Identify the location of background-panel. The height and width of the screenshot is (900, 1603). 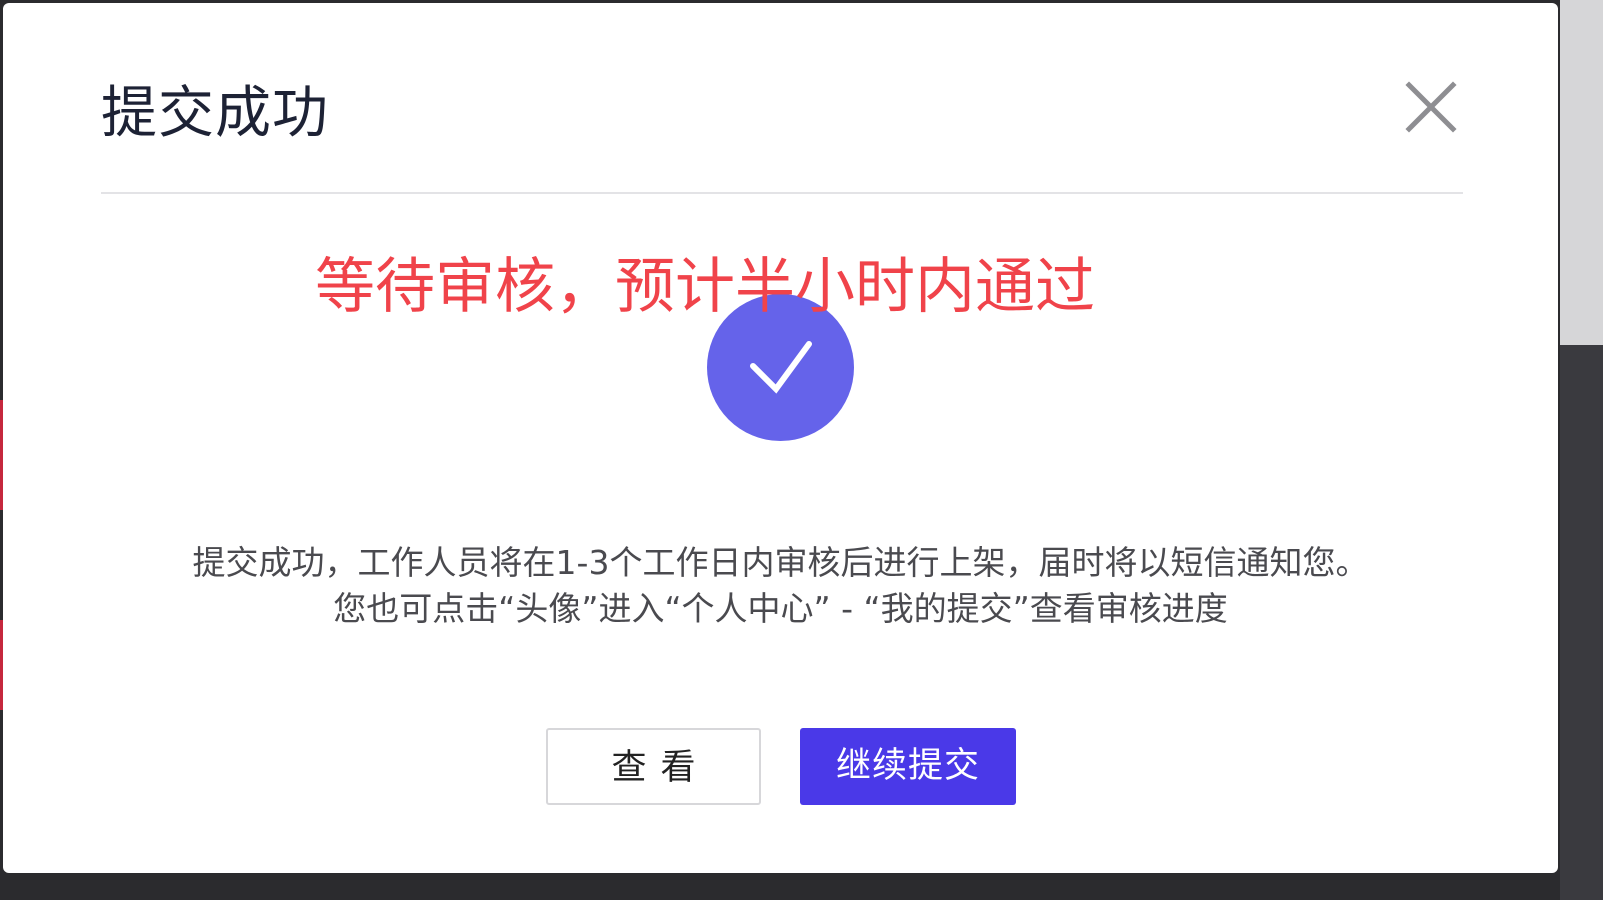
(1581, 172).